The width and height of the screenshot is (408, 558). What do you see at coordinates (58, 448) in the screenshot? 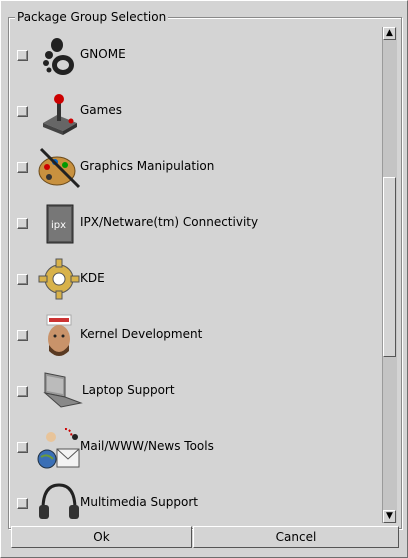
I see `mail-web-icon` at bounding box center [58, 448].